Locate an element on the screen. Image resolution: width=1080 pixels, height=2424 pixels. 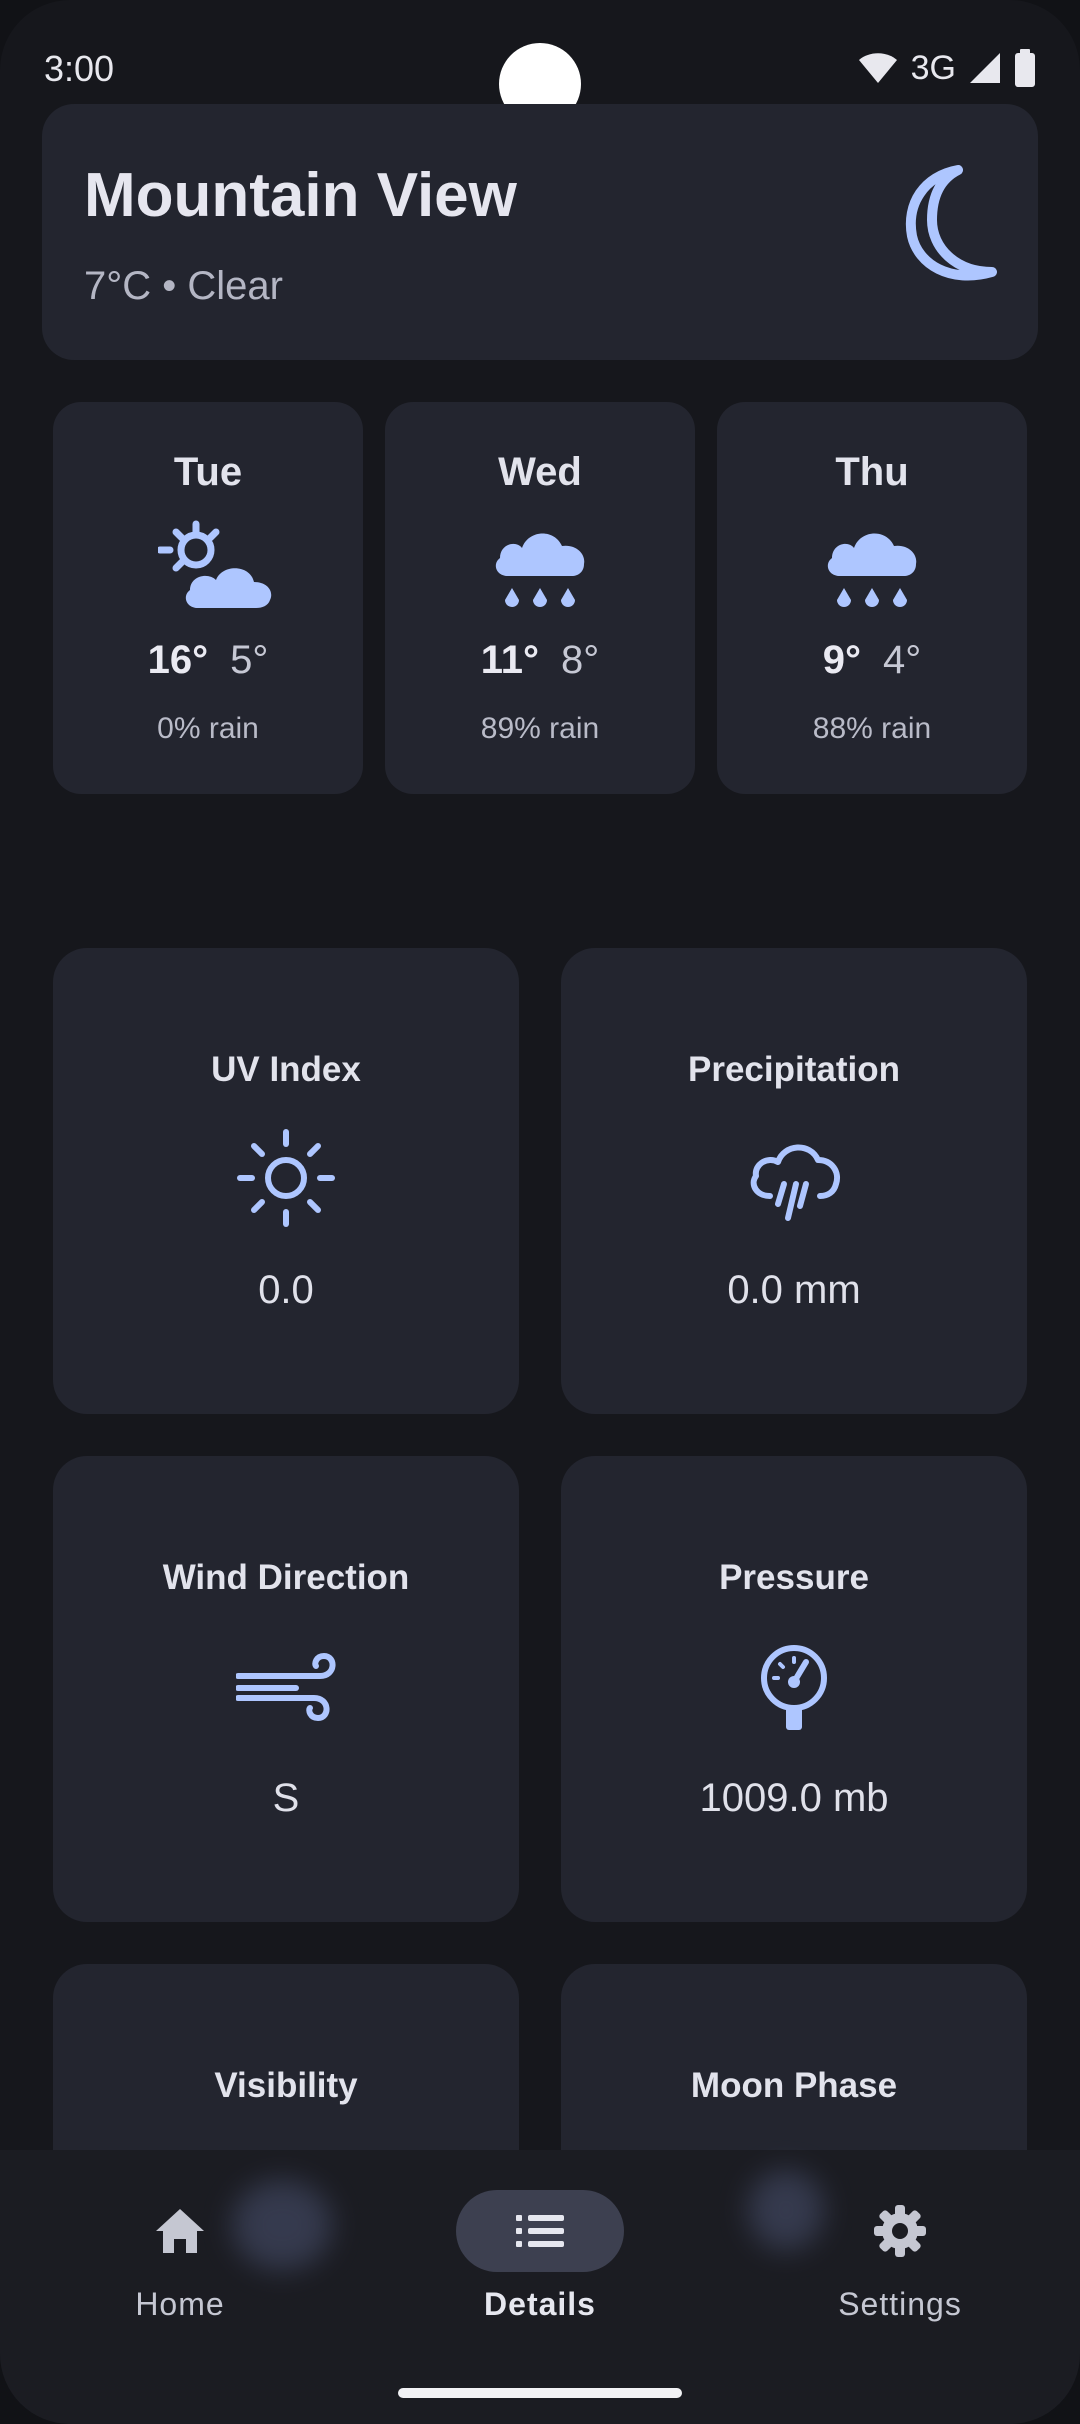
home-indicator is located at coordinates (540, 2393).